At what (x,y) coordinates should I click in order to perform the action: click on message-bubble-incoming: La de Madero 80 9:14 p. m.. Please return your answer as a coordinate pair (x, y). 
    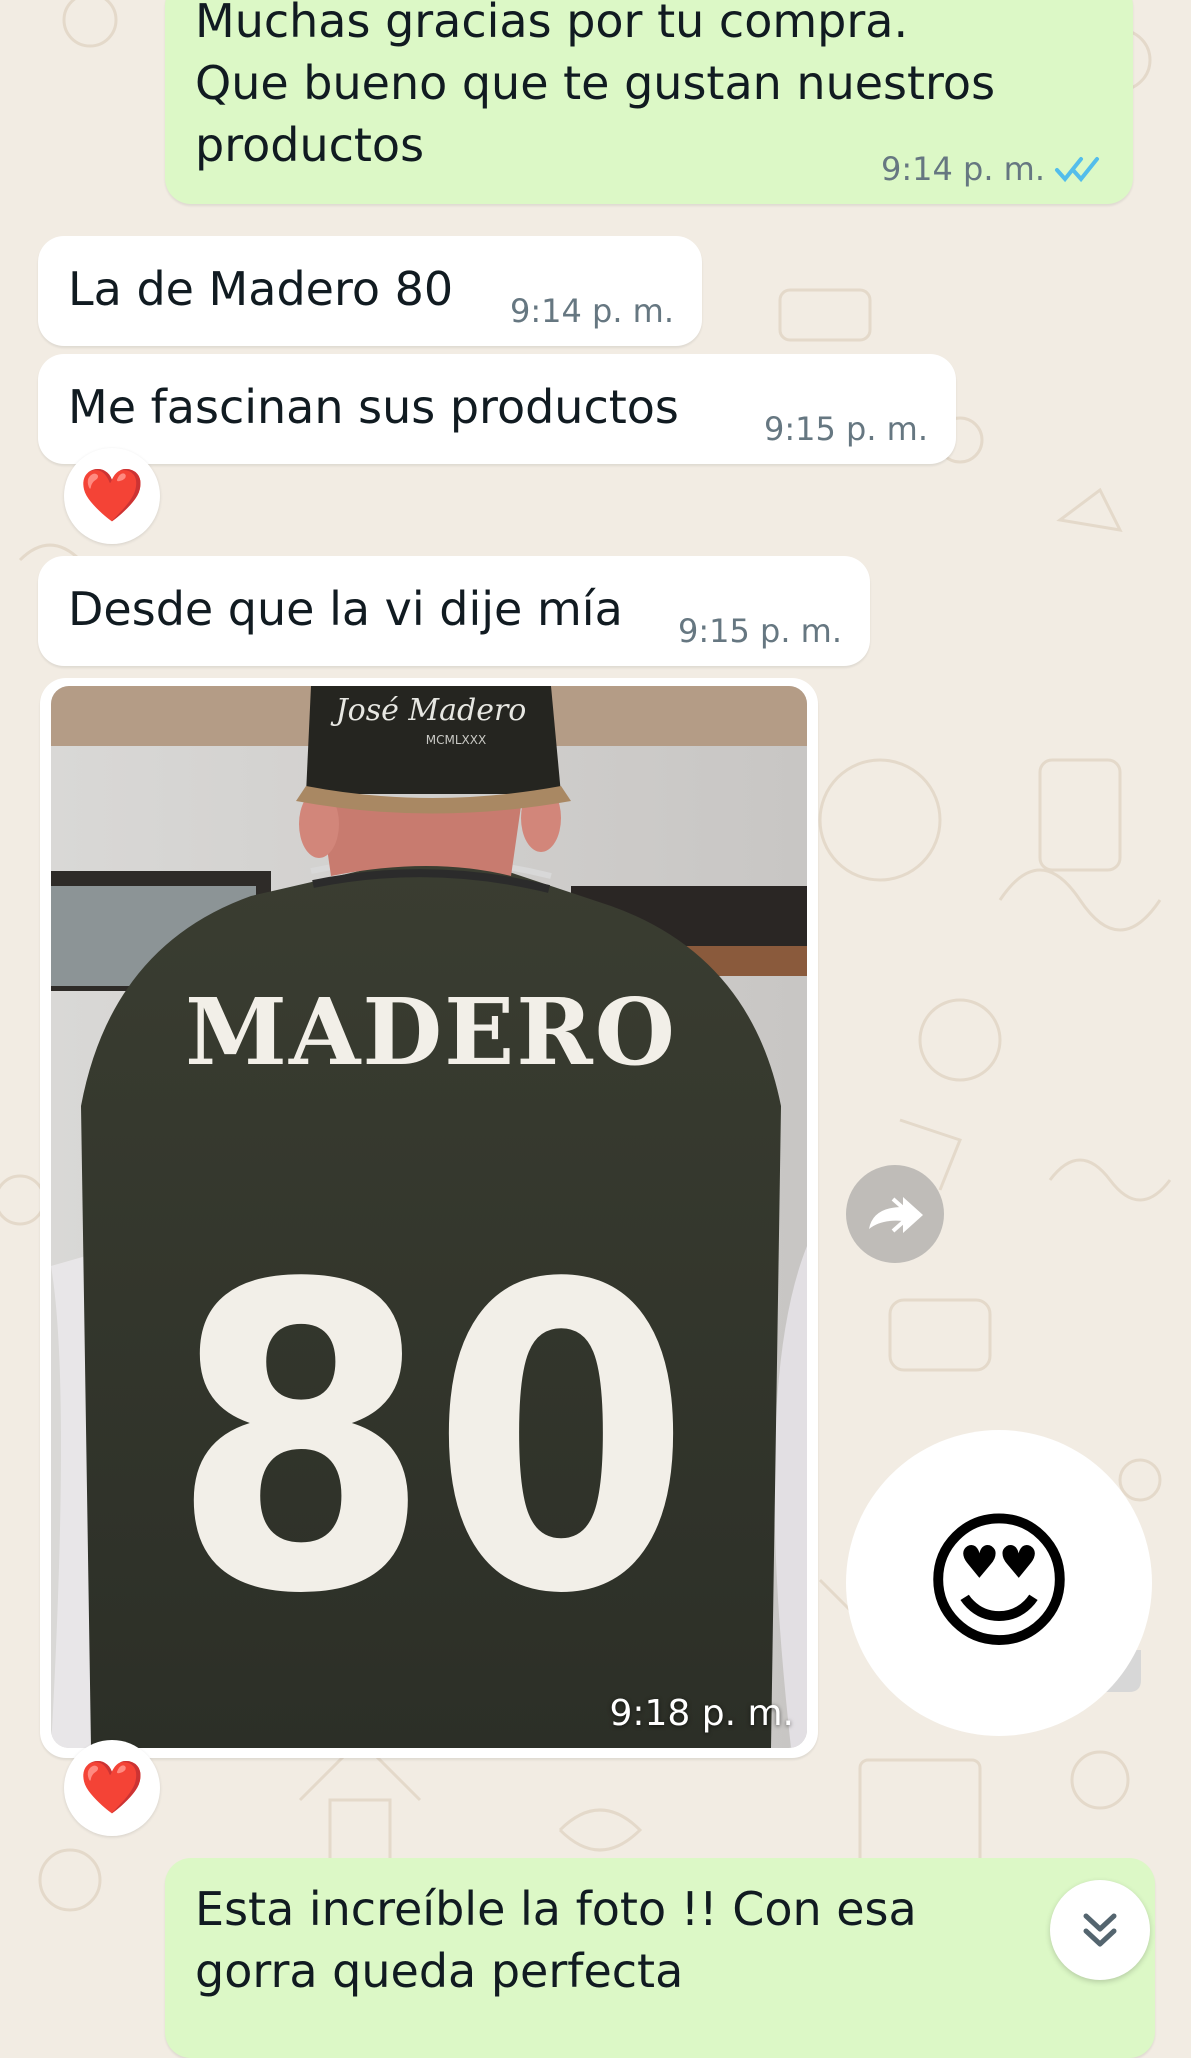
    Looking at the image, I should click on (370, 291).